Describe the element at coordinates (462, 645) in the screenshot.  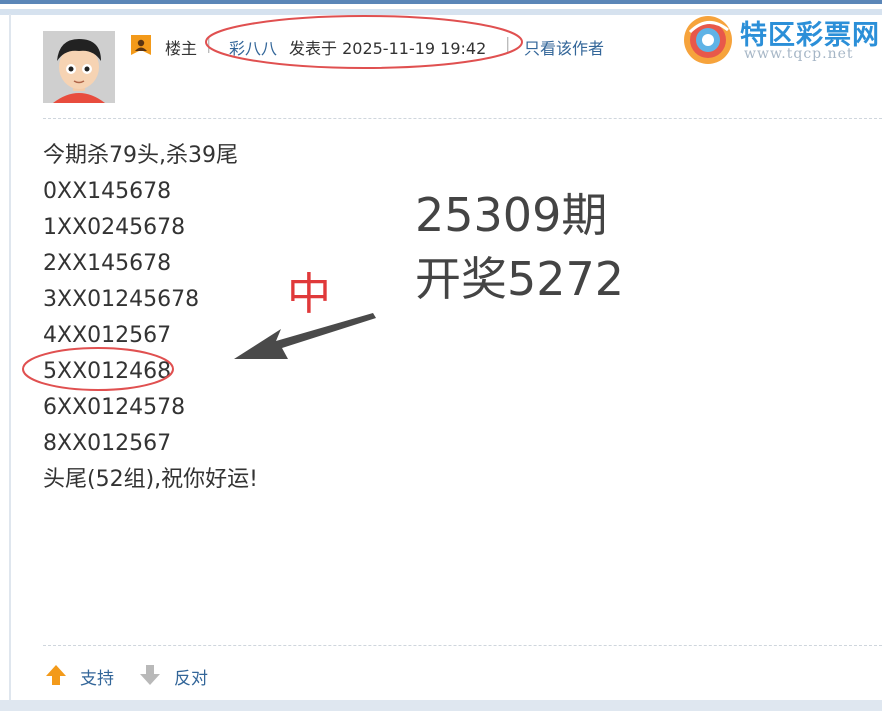
I see `divider` at that location.